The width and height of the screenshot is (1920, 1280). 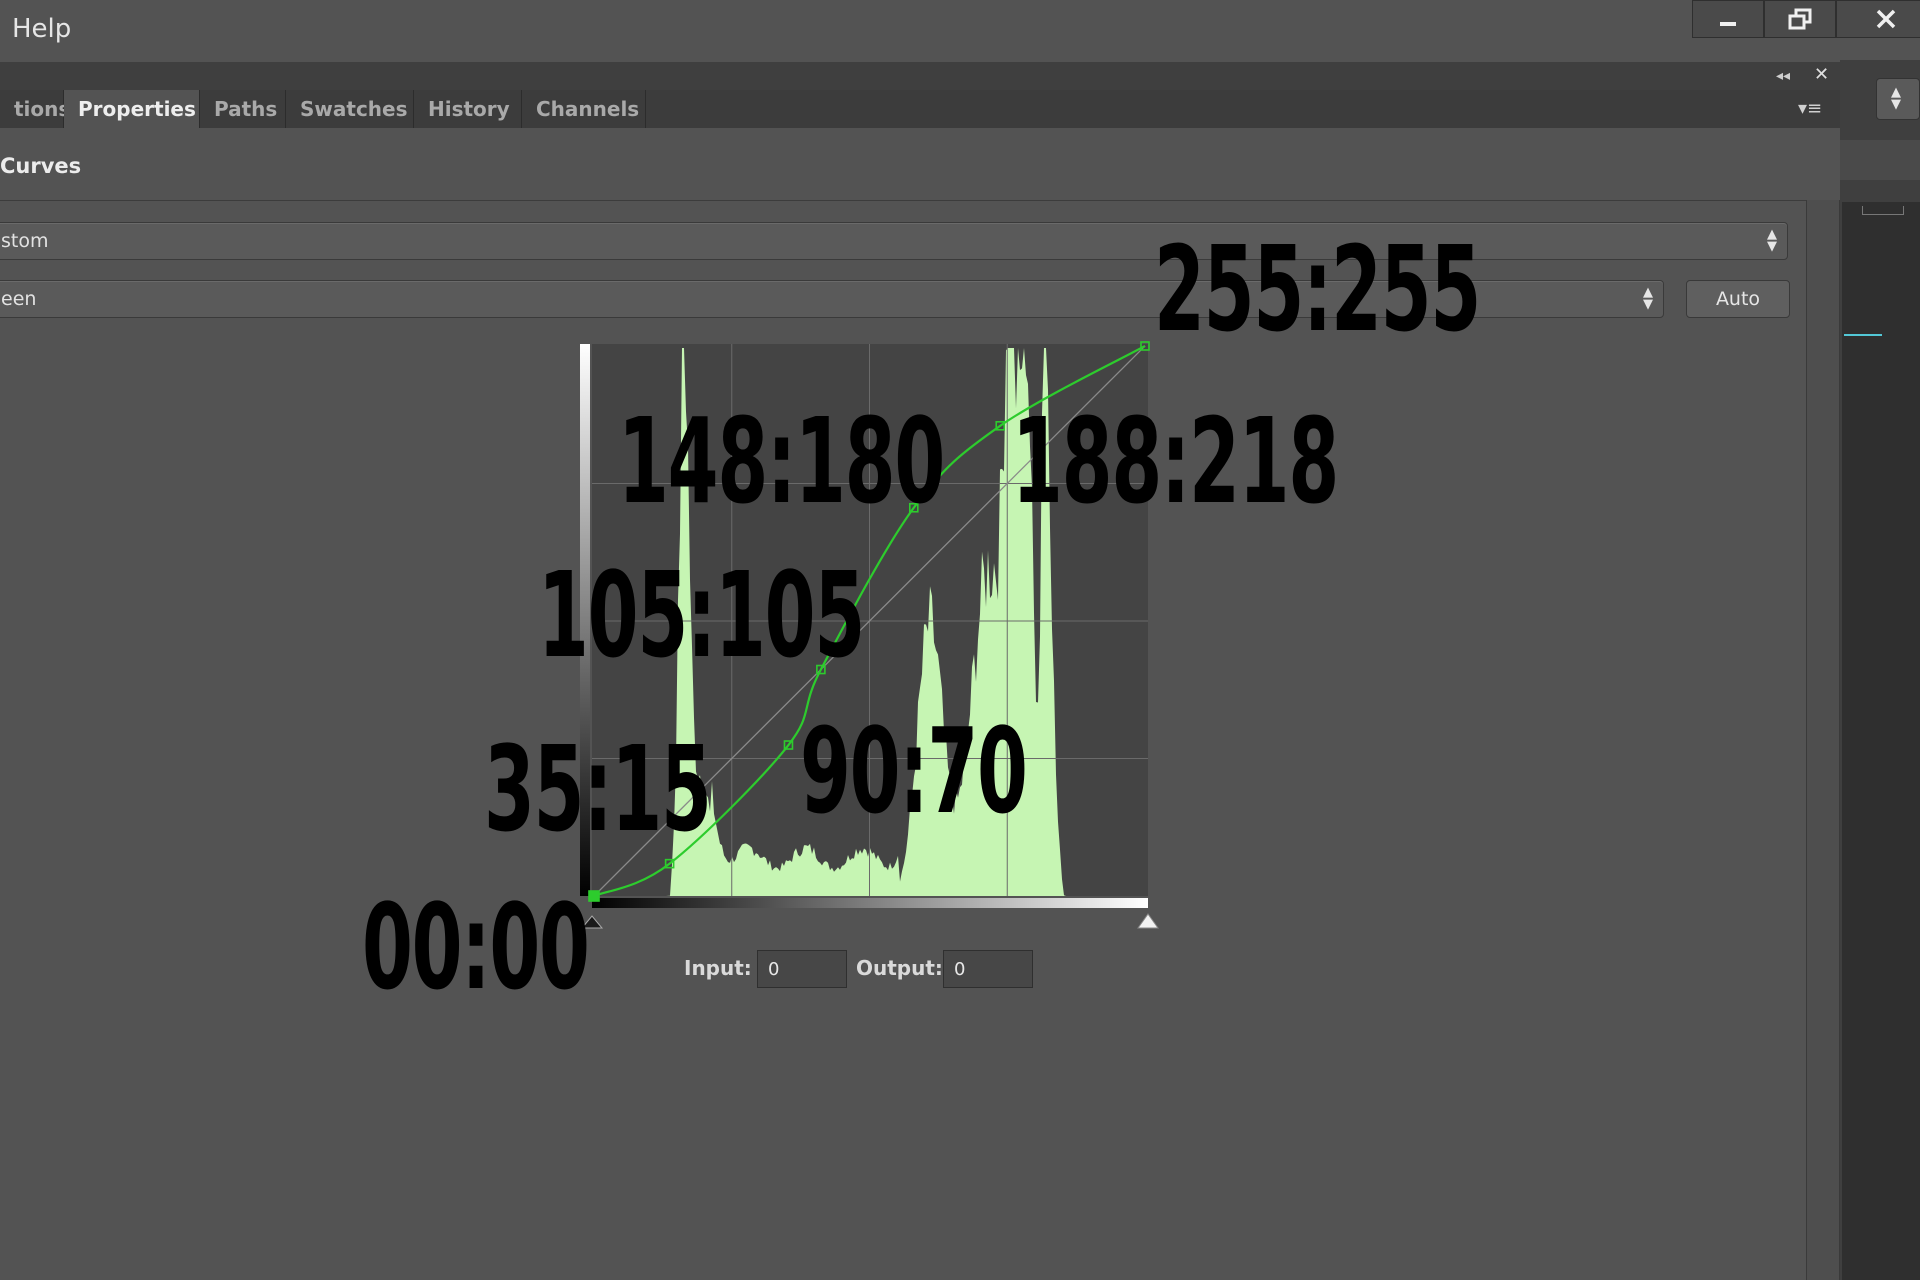 I want to click on annotation-point-90: 90:70, so click(x=914, y=771).